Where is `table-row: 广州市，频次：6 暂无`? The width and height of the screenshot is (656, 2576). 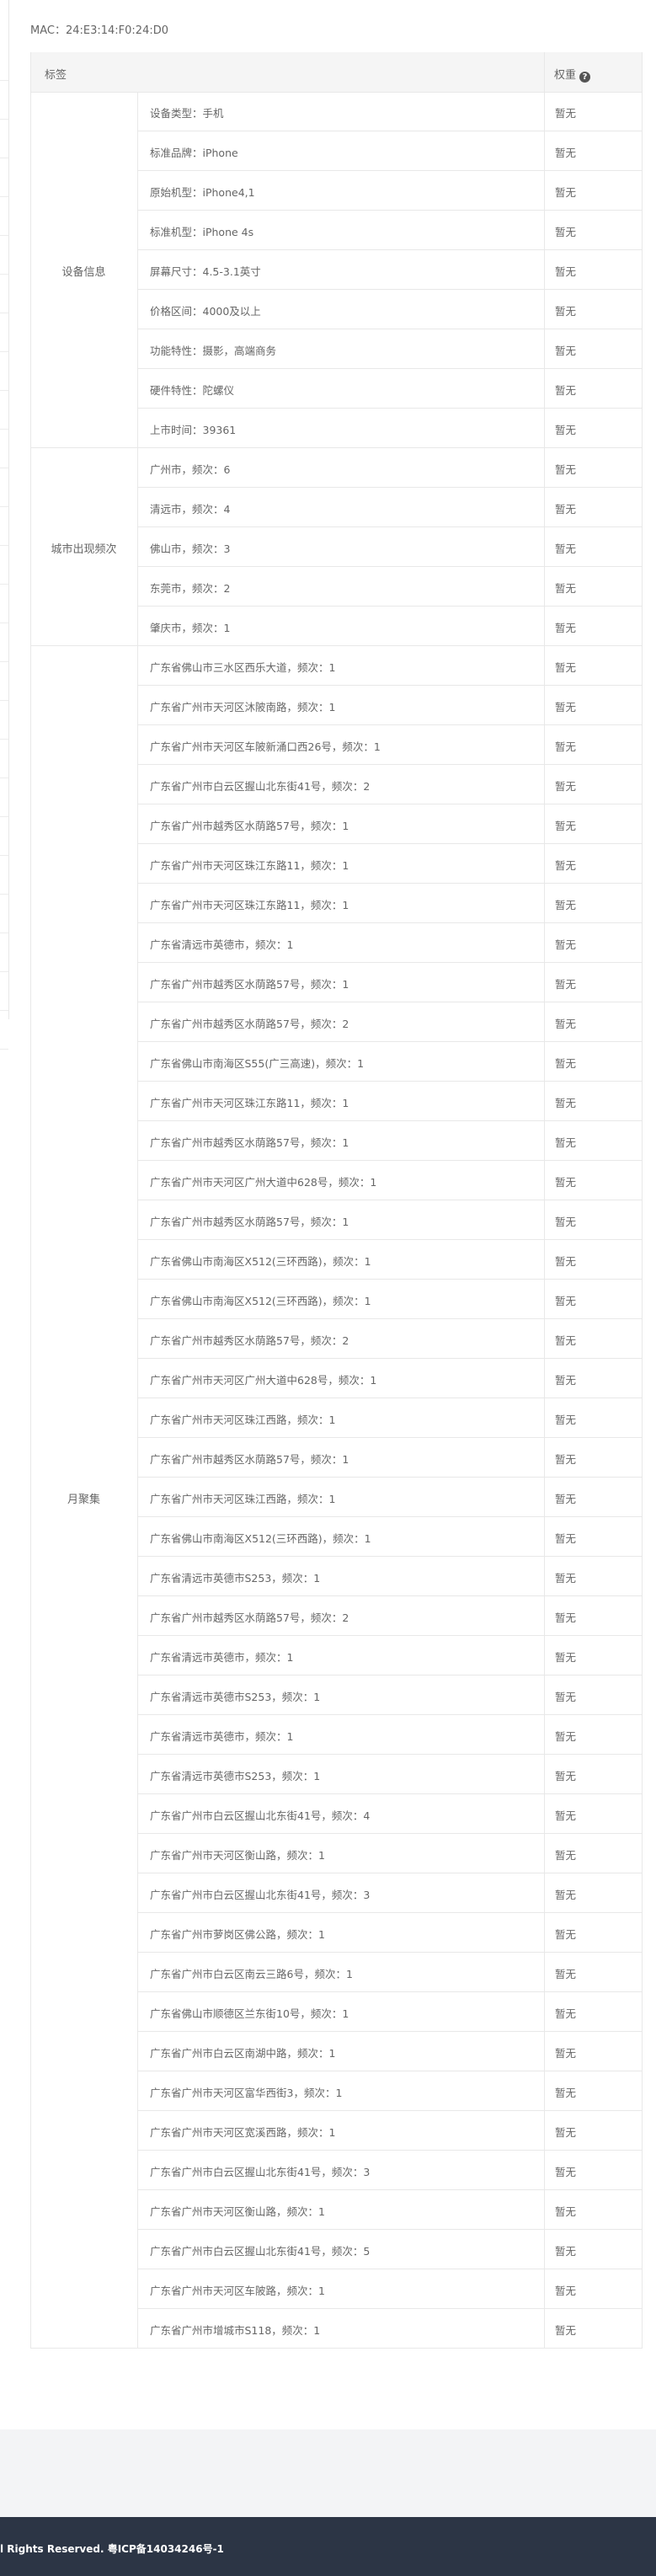 table-row: 广州市，频次：6 暂无 is located at coordinates (390, 468).